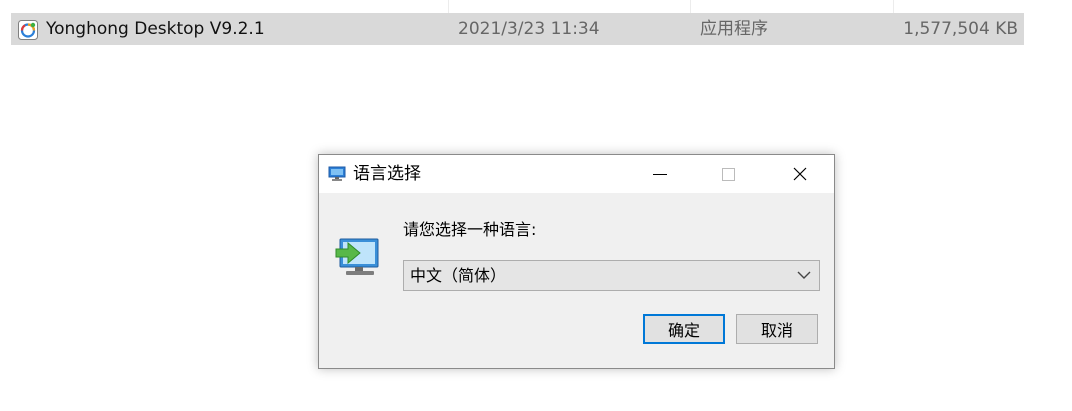  Describe the element at coordinates (804, 275) in the screenshot. I see `chevron-down-icon` at that location.